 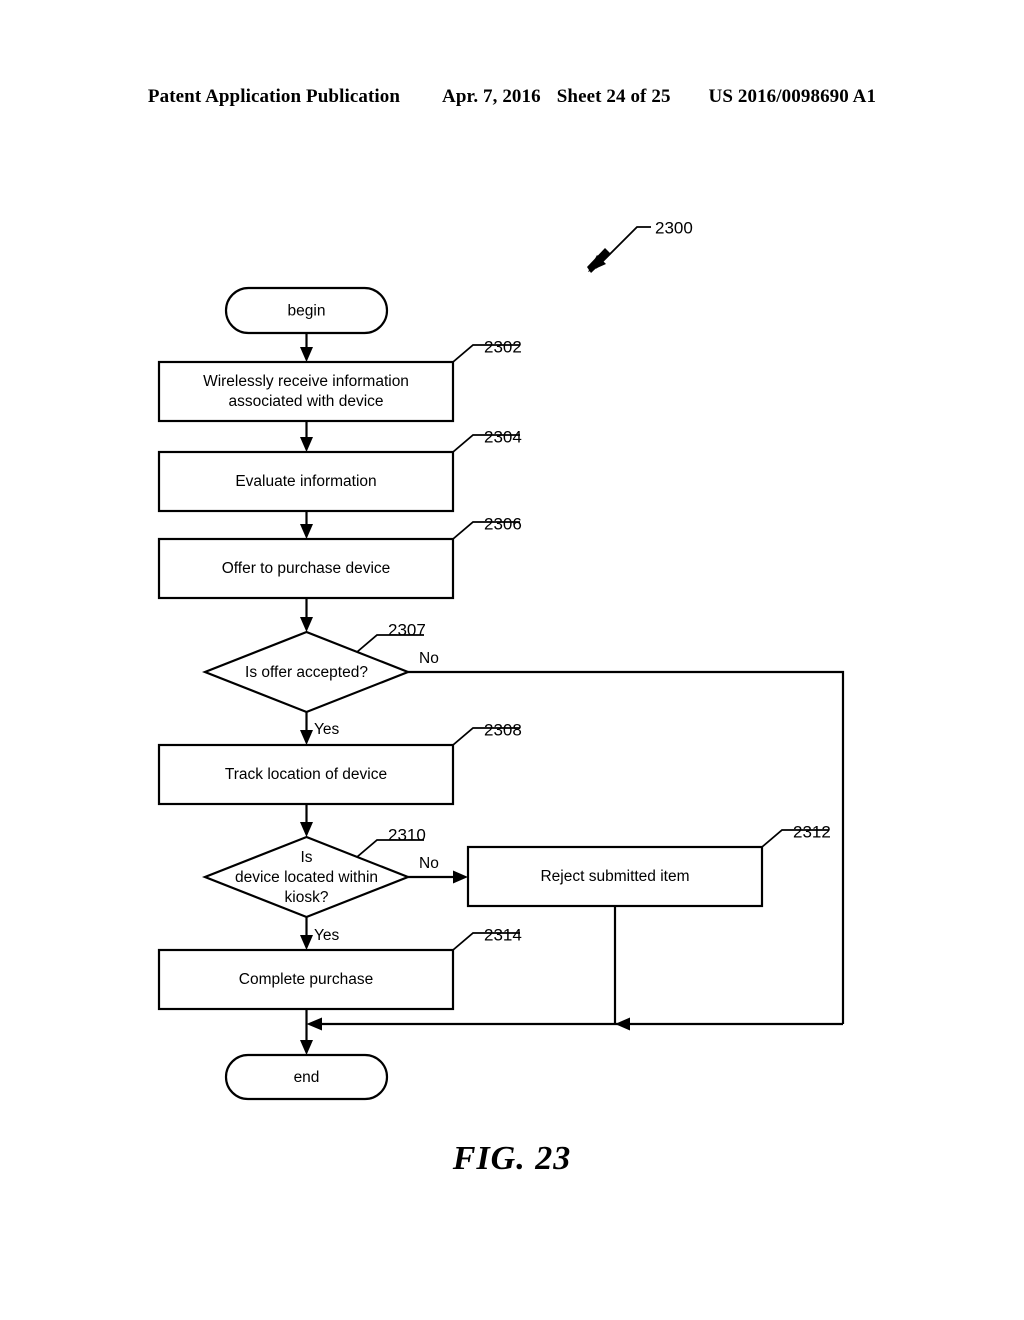 What do you see at coordinates (305, 401) in the screenshot?
I see `node-2302-label-line2: associated with device` at bounding box center [305, 401].